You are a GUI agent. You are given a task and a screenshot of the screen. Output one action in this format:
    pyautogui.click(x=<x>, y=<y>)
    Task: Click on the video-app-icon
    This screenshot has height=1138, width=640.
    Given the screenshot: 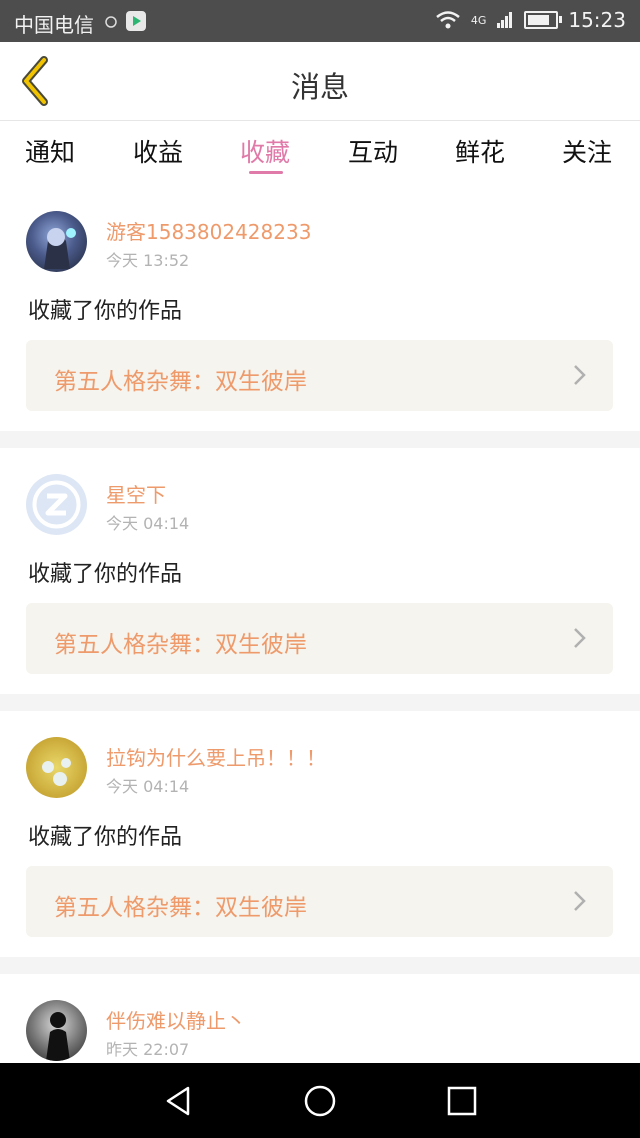 What is the action you would take?
    pyautogui.click(x=136, y=21)
    